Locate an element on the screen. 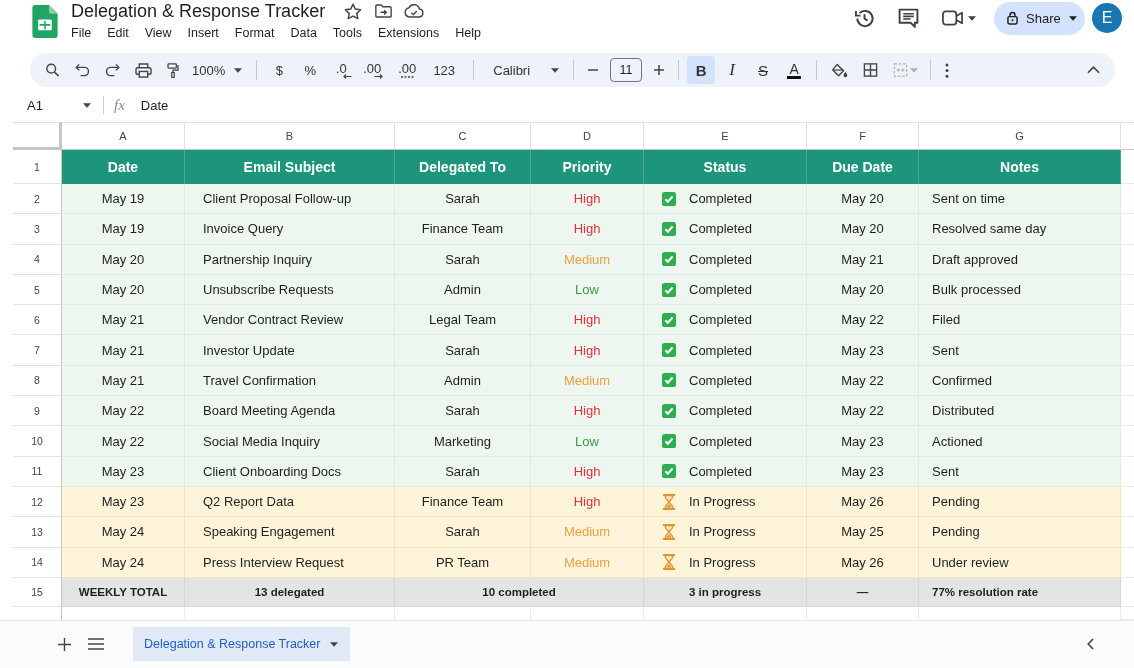 The image size is (1134, 668). text-style-button: I is located at coordinates (732, 70).